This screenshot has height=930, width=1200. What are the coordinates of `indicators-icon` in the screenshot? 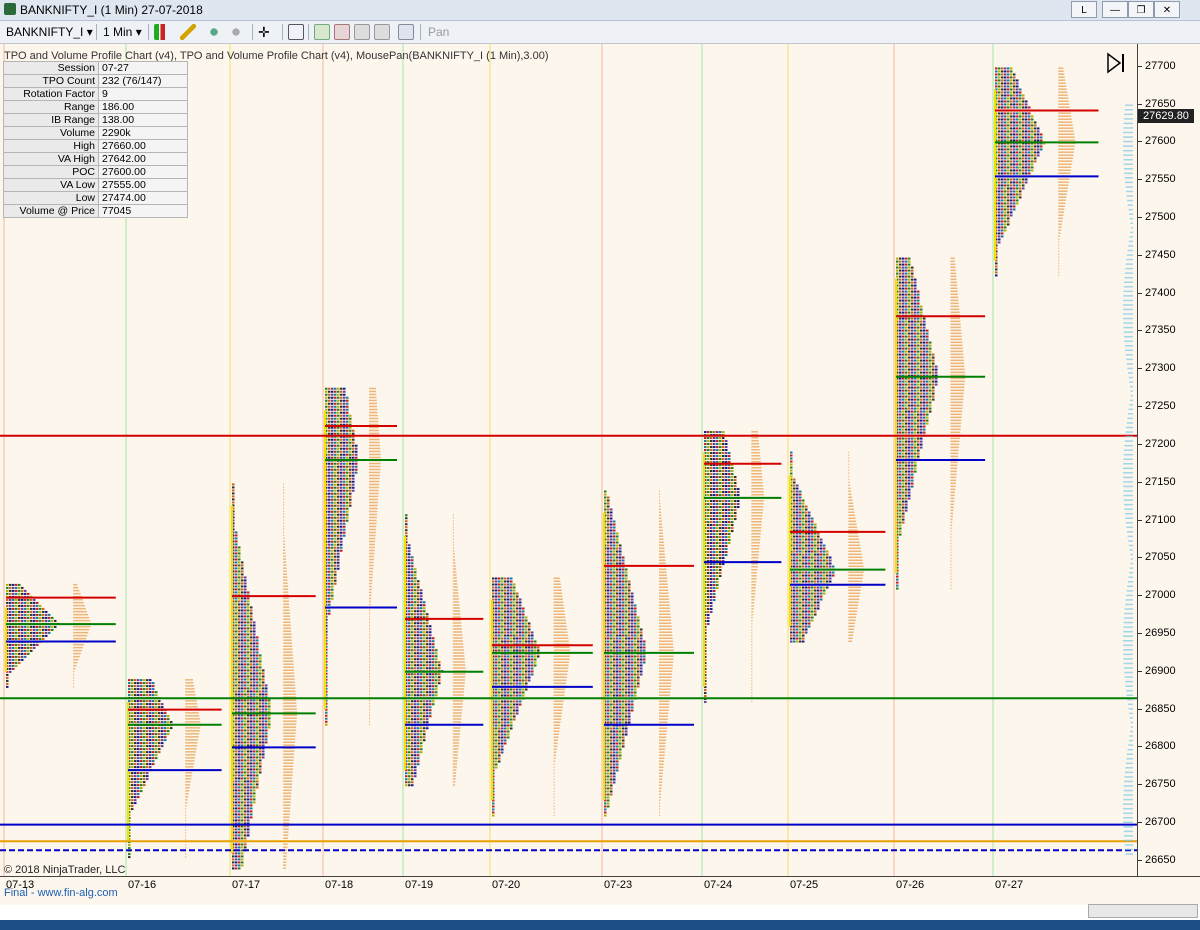 It's located at (322, 32).